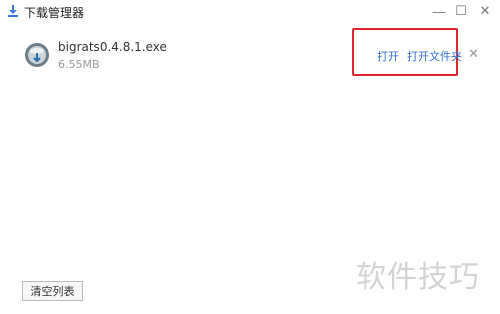 This screenshot has width=500, height=314. Describe the element at coordinates (418, 277) in the screenshot. I see `watermark-text: 软件技巧` at that location.